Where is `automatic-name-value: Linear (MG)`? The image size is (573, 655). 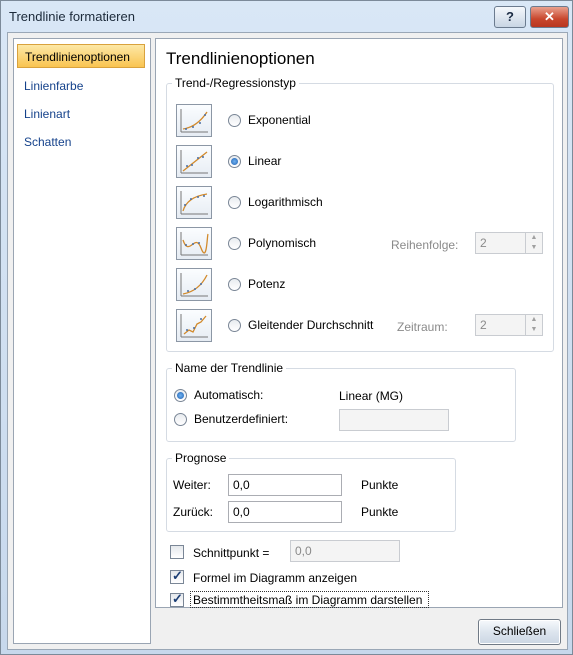
automatic-name-value: Linear (MG) is located at coordinates (371, 396).